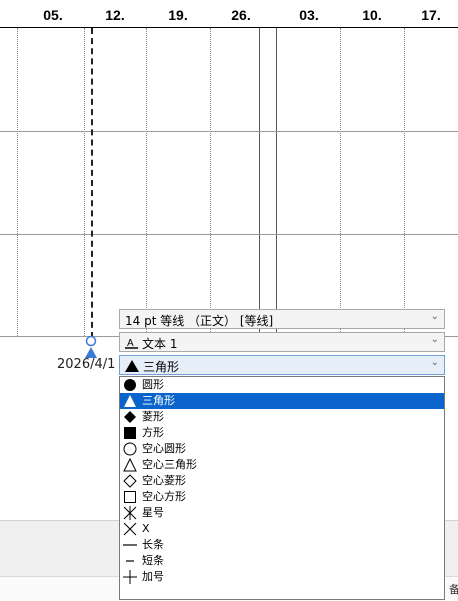 The width and height of the screenshot is (458, 601). Describe the element at coordinates (153, 512) in the screenshot. I see `shape-option-label: 星号` at that location.